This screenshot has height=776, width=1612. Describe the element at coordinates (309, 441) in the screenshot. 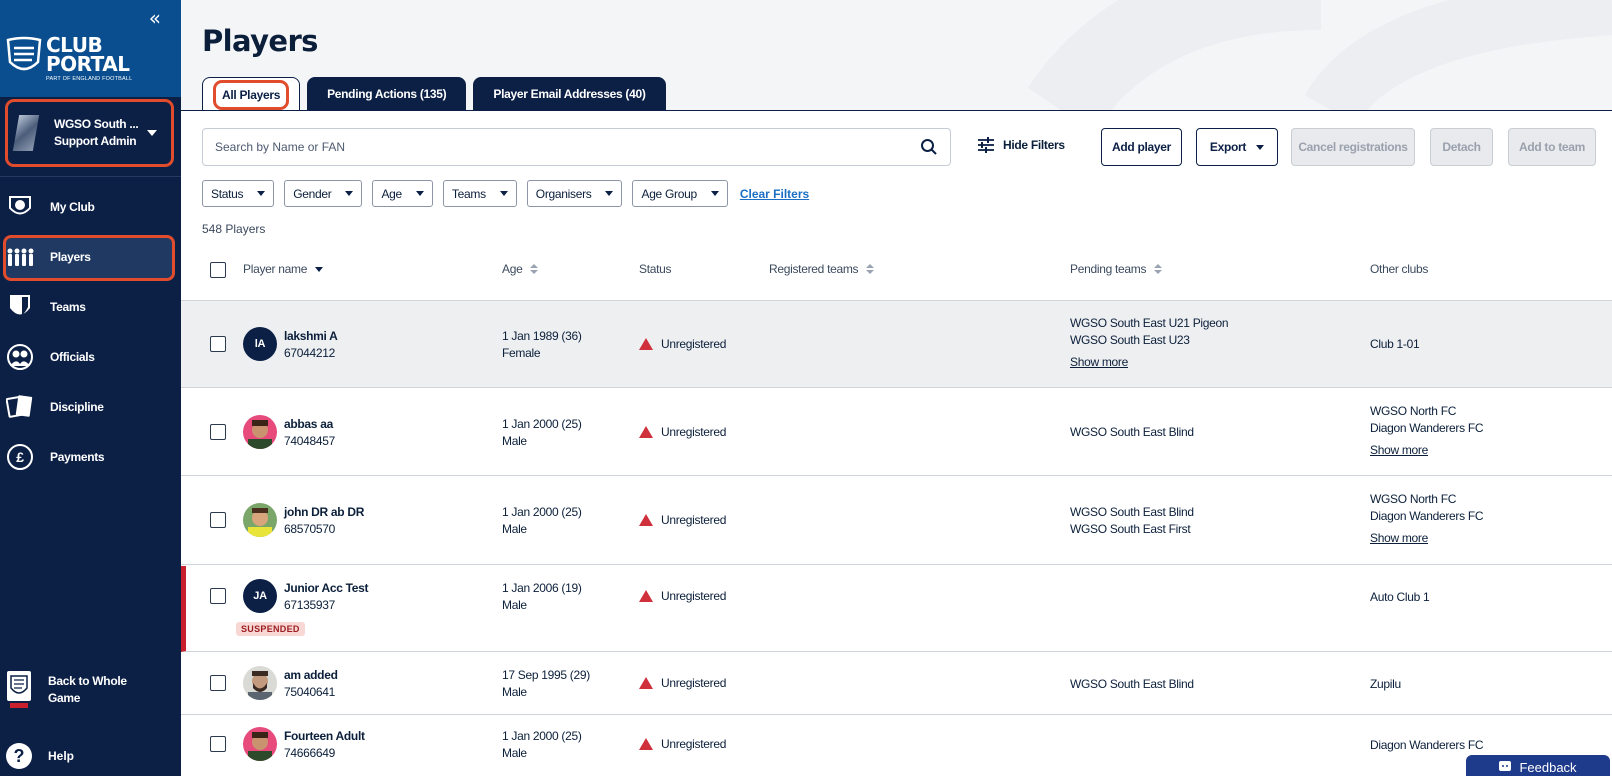

I see `player-fan: 74048457` at that location.